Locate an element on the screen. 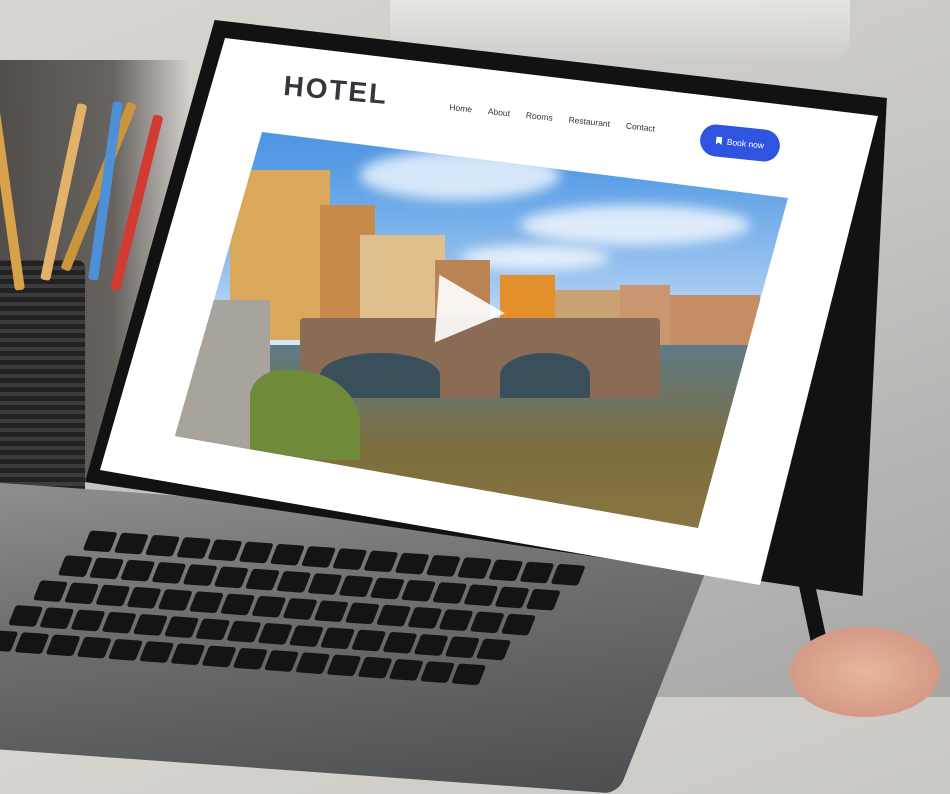  nav-item-restaurant: Restaurant is located at coordinates (589, 122).